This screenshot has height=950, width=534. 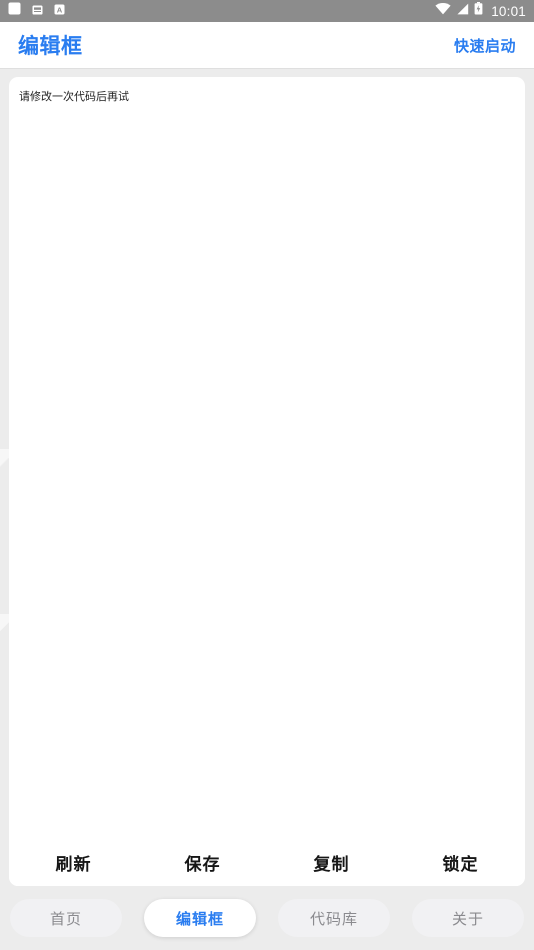 I want to click on quick-start-button: 快速启动, so click(x=485, y=45).